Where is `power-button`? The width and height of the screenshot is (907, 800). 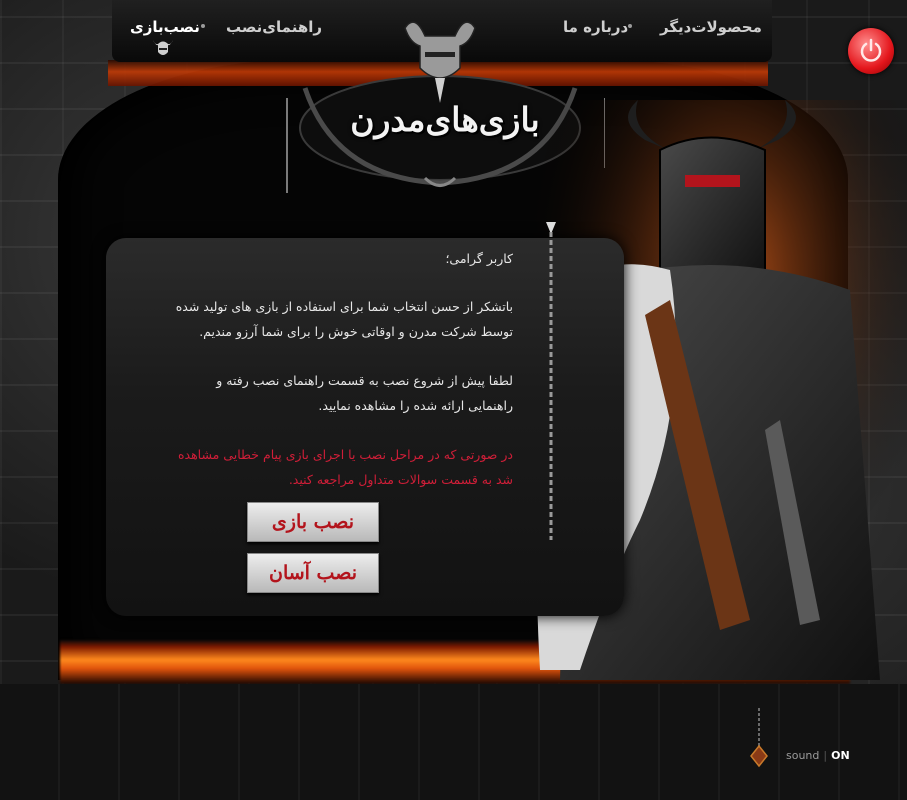
power-button is located at coordinates (871, 51).